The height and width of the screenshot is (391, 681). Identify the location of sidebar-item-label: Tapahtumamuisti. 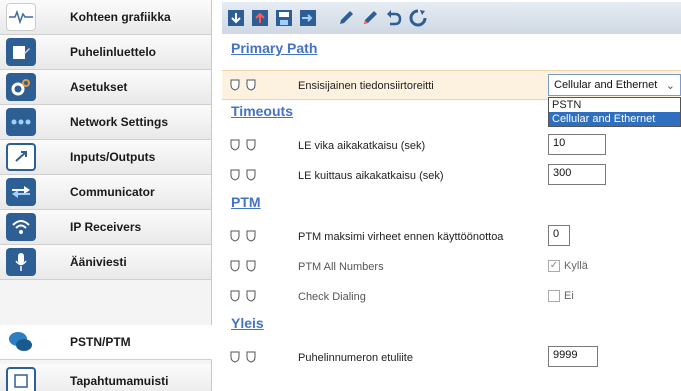
(119, 381).